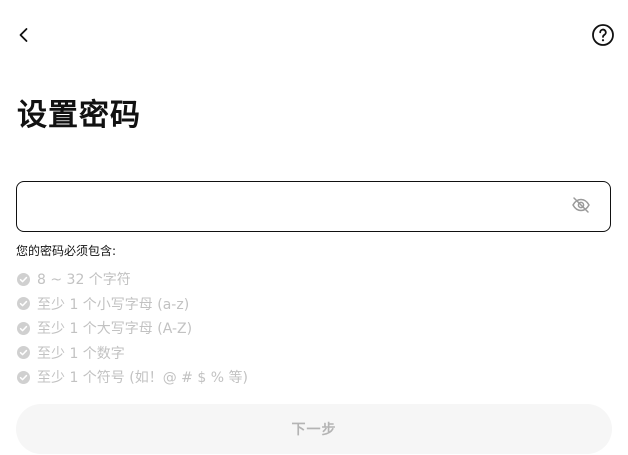 This screenshot has height=455, width=628. I want to click on requirements-heading: 您的密码必须包含:, so click(66, 251).